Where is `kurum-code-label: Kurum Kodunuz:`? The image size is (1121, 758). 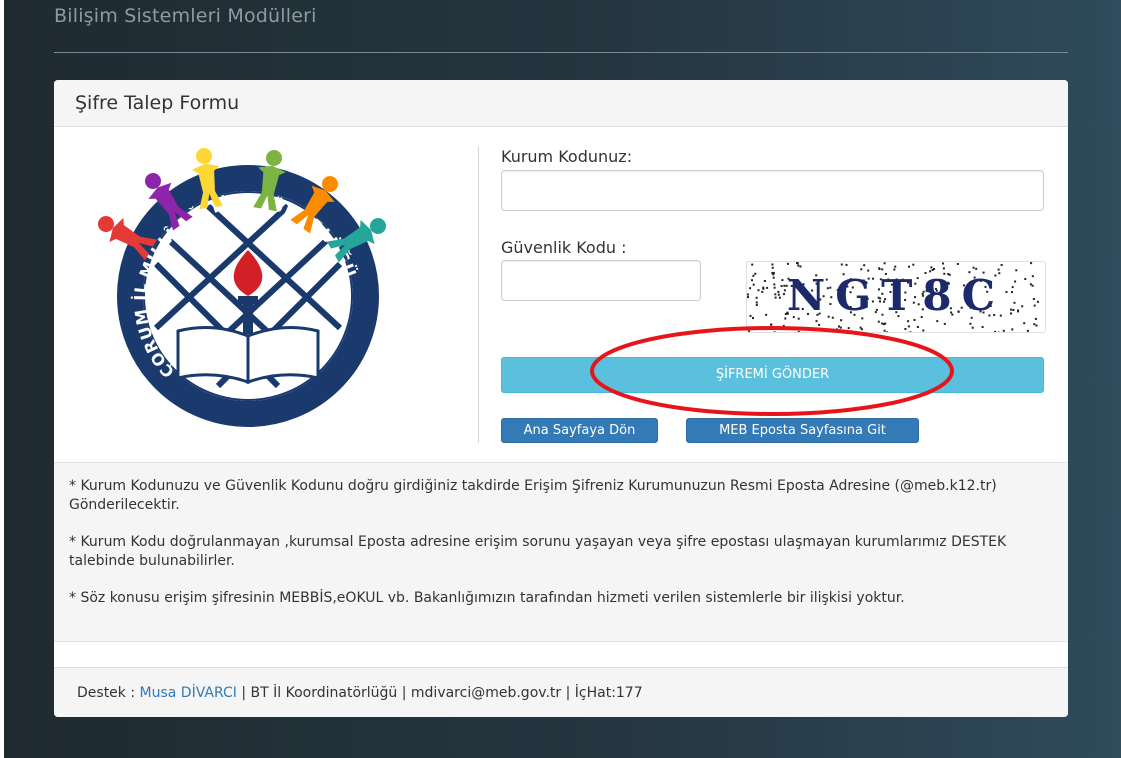 kurum-code-label: Kurum Kodunuz: is located at coordinates (567, 156).